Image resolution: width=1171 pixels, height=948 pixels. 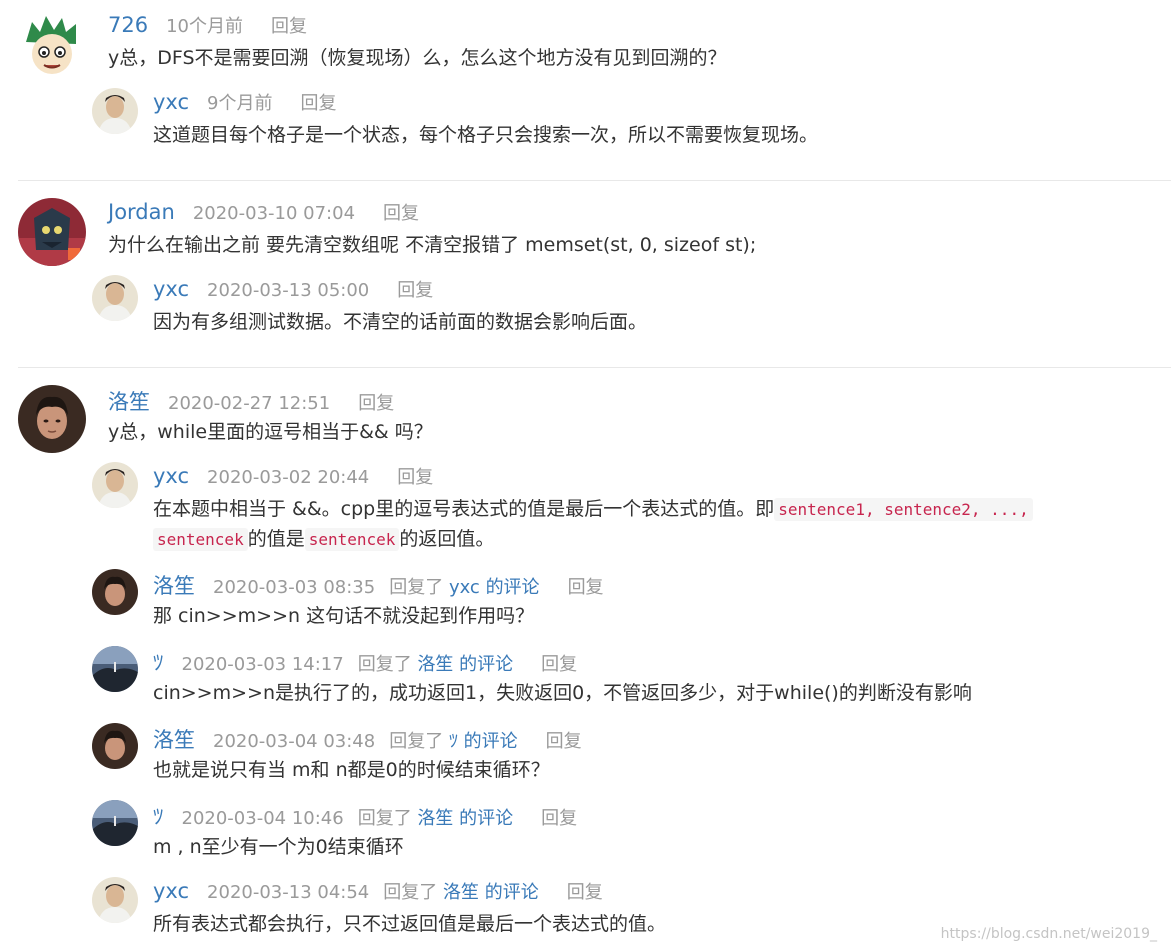 What do you see at coordinates (240, 103) in the screenshot?
I see `reply-time: 9个月前` at bounding box center [240, 103].